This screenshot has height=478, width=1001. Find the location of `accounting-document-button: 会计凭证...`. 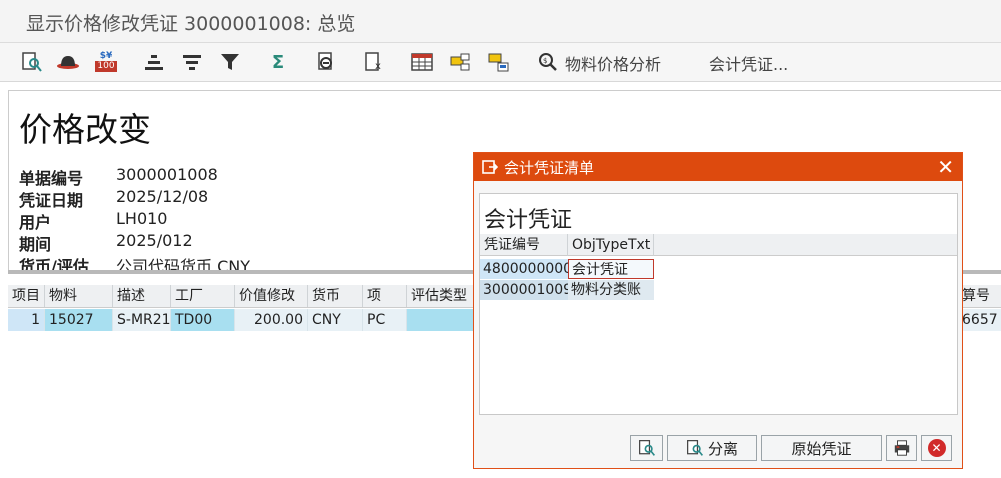

accounting-document-button: 会计凭证... is located at coordinates (748, 63).